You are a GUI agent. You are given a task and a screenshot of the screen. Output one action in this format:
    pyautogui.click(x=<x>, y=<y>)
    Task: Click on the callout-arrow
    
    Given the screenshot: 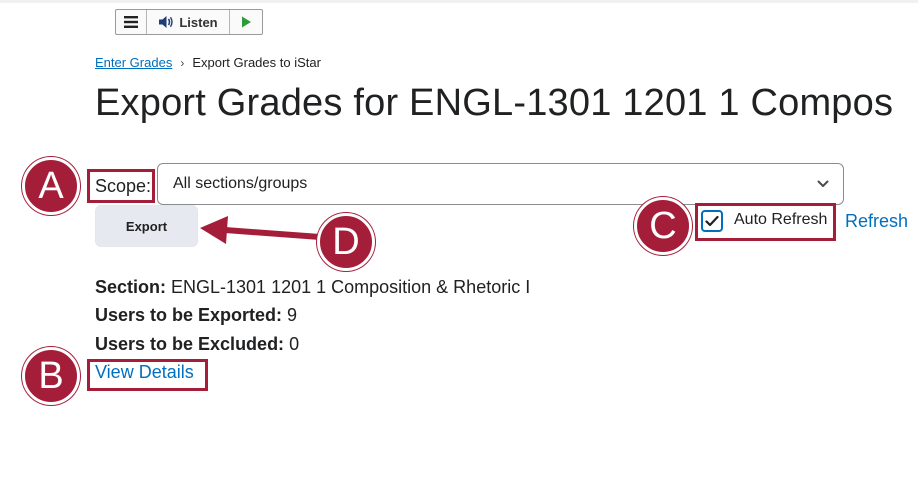 What is the action you would take?
    pyautogui.click(x=261, y=230)
    